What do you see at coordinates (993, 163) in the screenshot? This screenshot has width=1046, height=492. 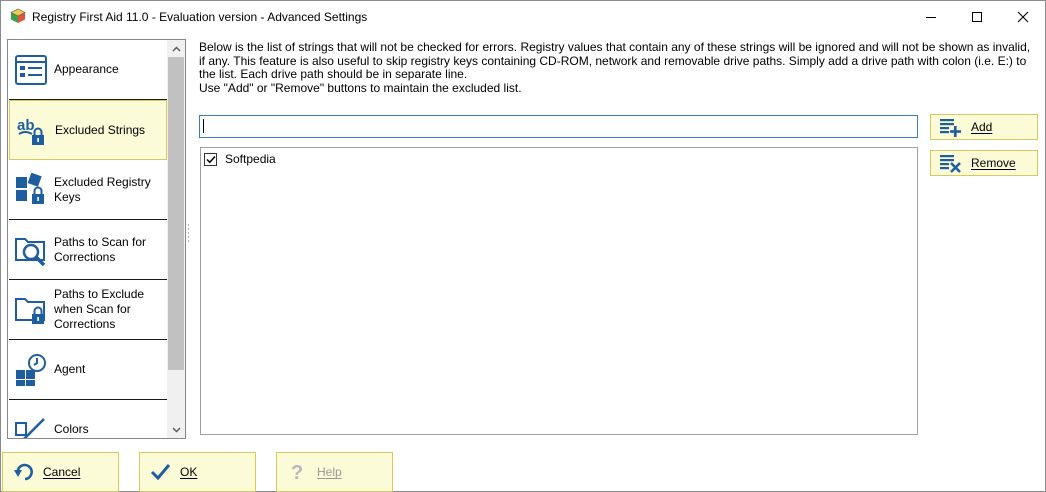 I see `remove-button-label: Remove` at bounding box center [993, 163].